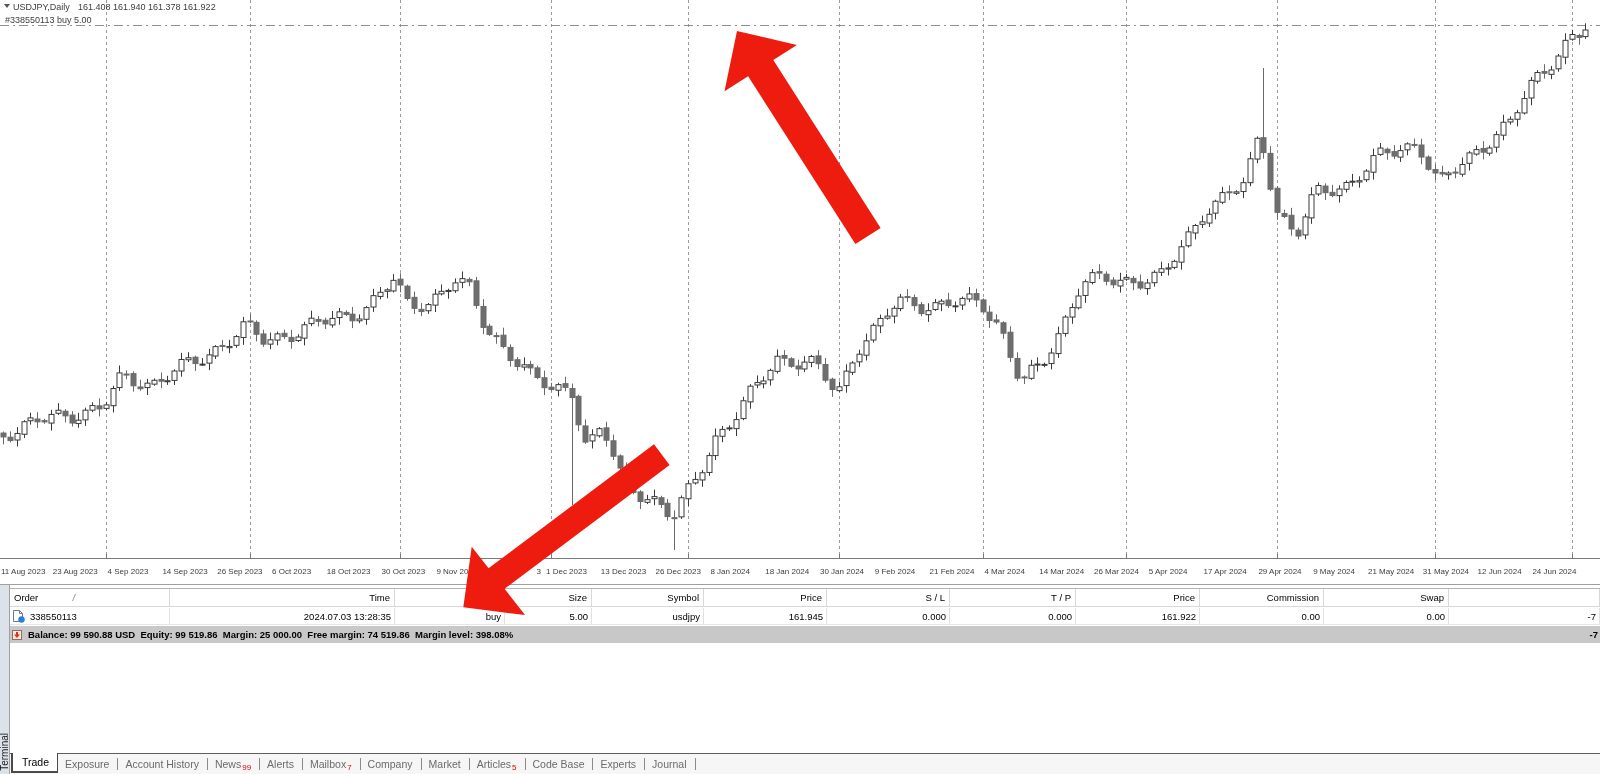 The height and width of the screenshot is (774, 1600). What do you see at coordinates (935, 597) in the screenshot?
I see `column-header: S / L` at bounding box center [935, 597].